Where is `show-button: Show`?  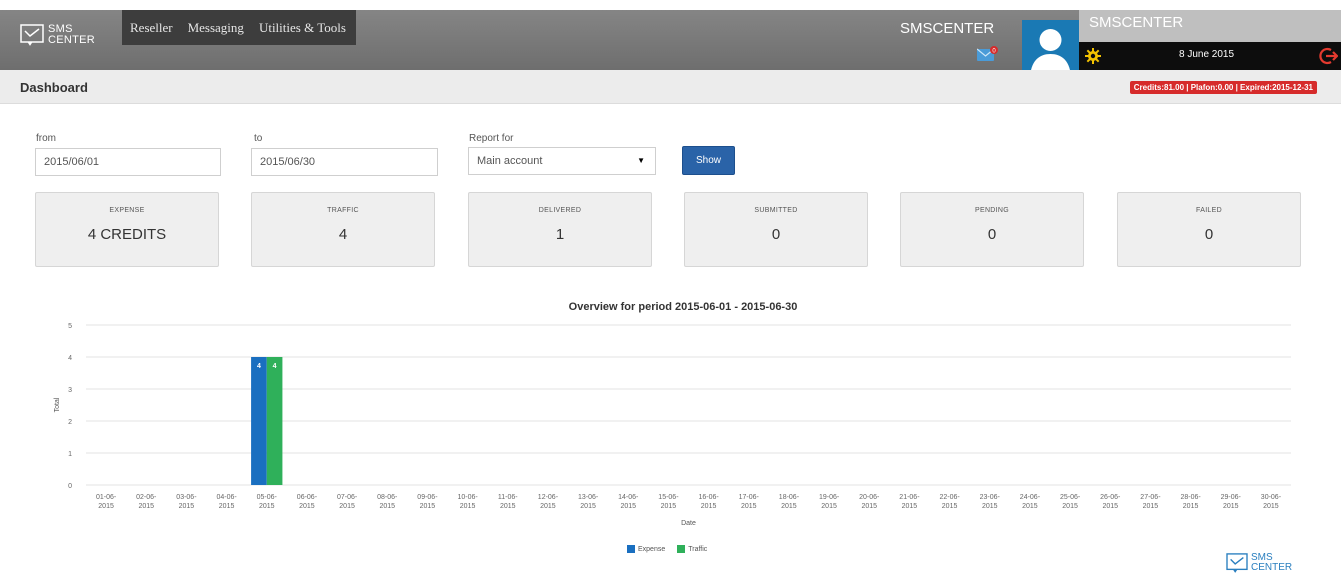 show-button: Show is located at coordinates (708, 160).